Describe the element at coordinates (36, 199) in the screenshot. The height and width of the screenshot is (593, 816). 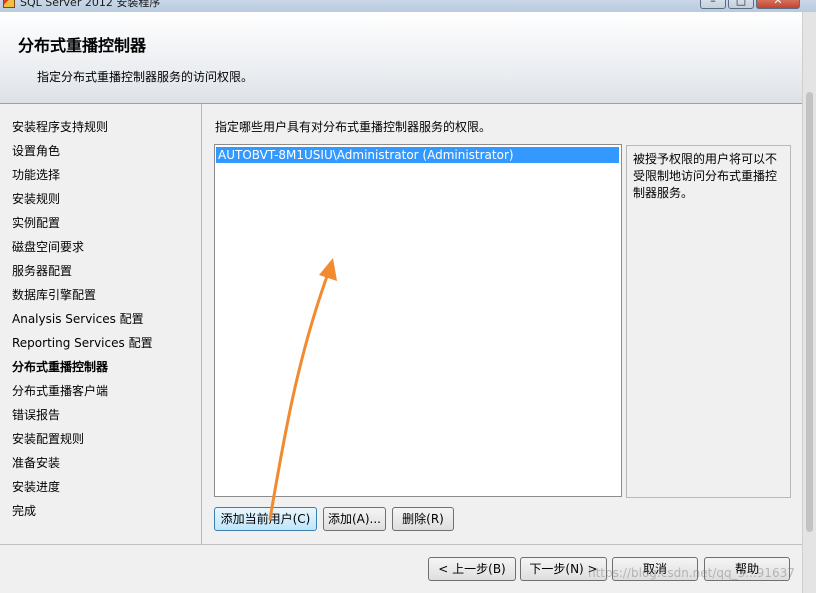
I see `sidebar-item-installation-rules: 安装规则` at that location.